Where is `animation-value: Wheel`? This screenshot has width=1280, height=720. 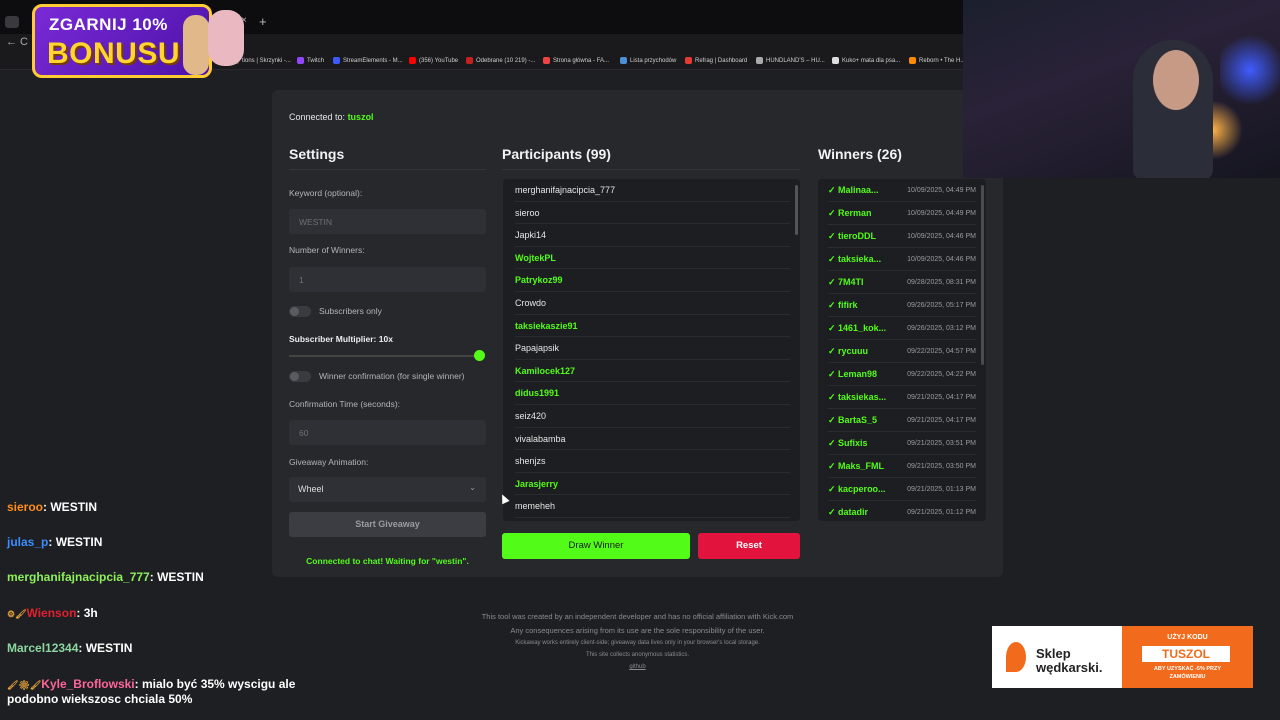
animation-value: Wheel is located at coordinates (311, 489).